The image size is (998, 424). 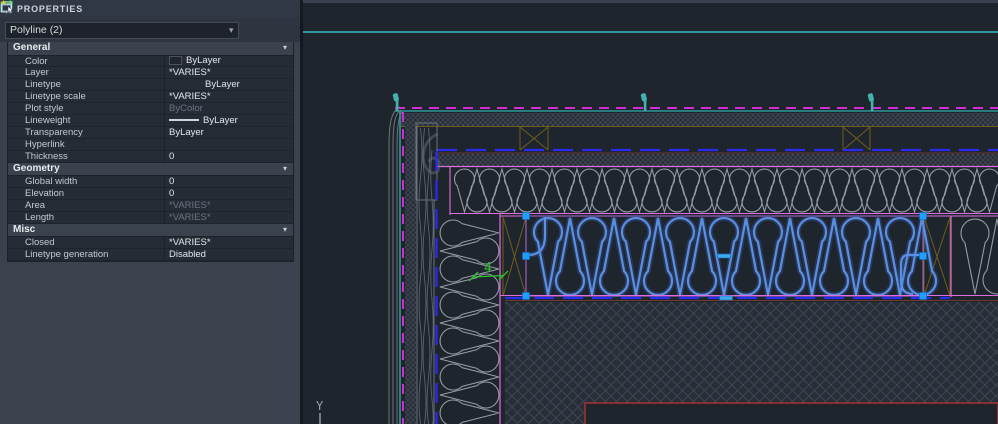 What do you see at coordinates (129, 19) in the screenshot?
I see `pickadd-toggle-icon` at bounding box center [129, 19].